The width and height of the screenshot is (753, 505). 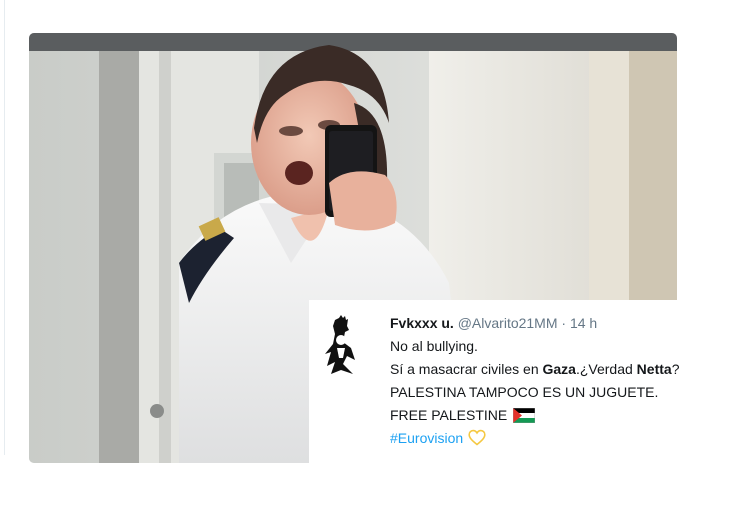 I want to click on line2-bold-netta: Netta, so click(x=654, y=369).